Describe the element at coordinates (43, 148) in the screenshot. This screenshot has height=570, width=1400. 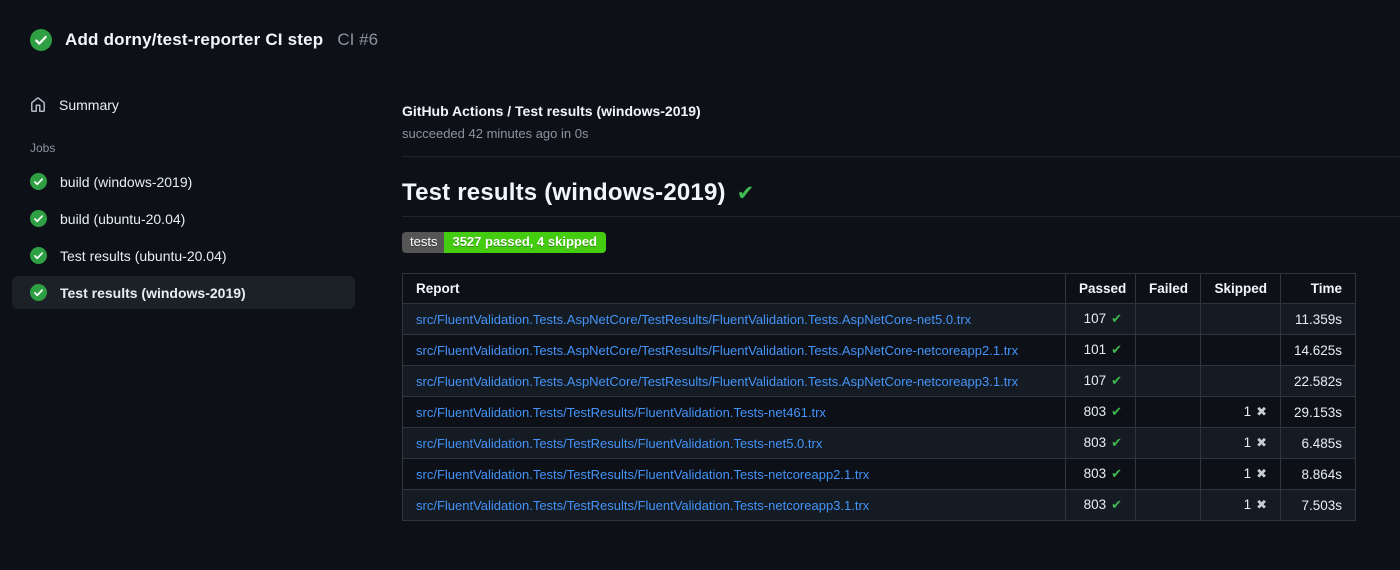
I see `jobs-section-label: Jobs` at that location.